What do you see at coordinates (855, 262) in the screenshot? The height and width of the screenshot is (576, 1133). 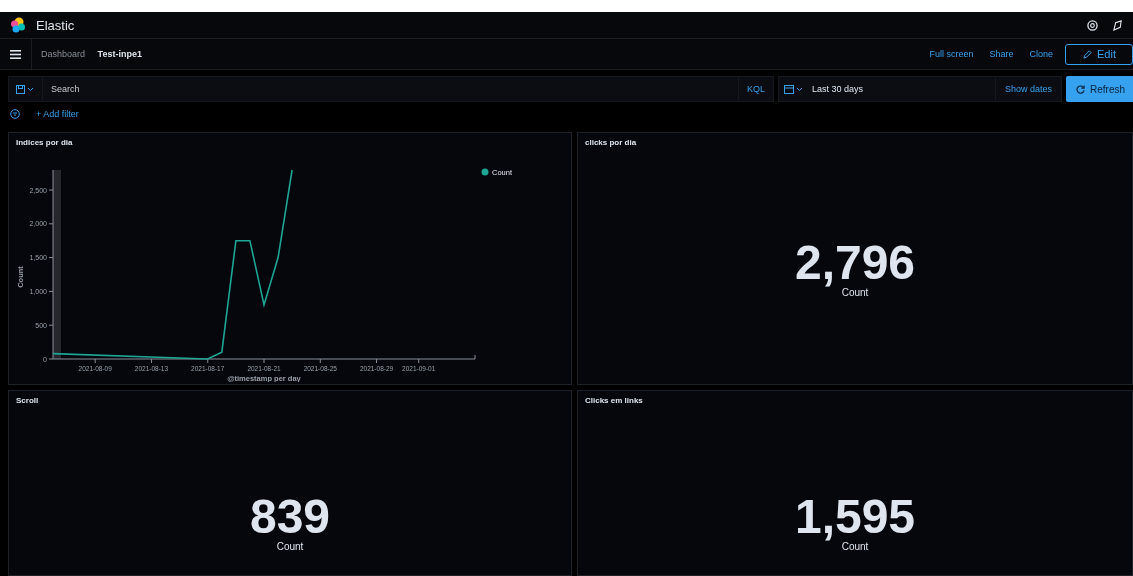 I see `metric-value: 2,796` at bounding box center [855, 262].